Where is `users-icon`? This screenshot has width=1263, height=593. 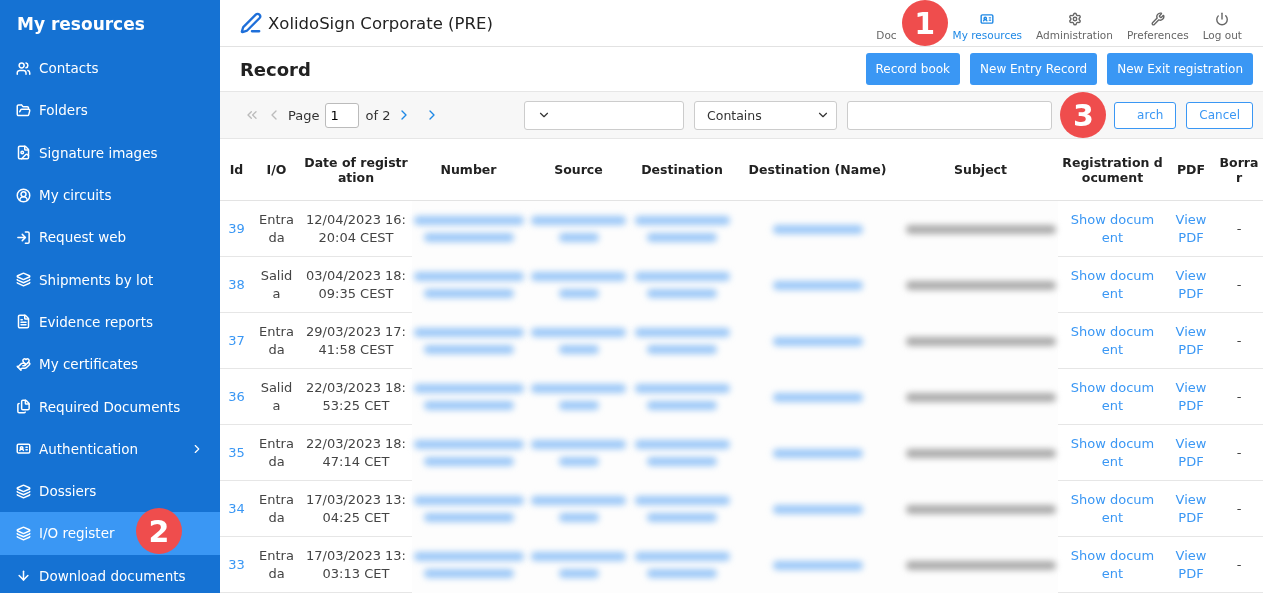 users-icon is located at coordinates (23, 68).